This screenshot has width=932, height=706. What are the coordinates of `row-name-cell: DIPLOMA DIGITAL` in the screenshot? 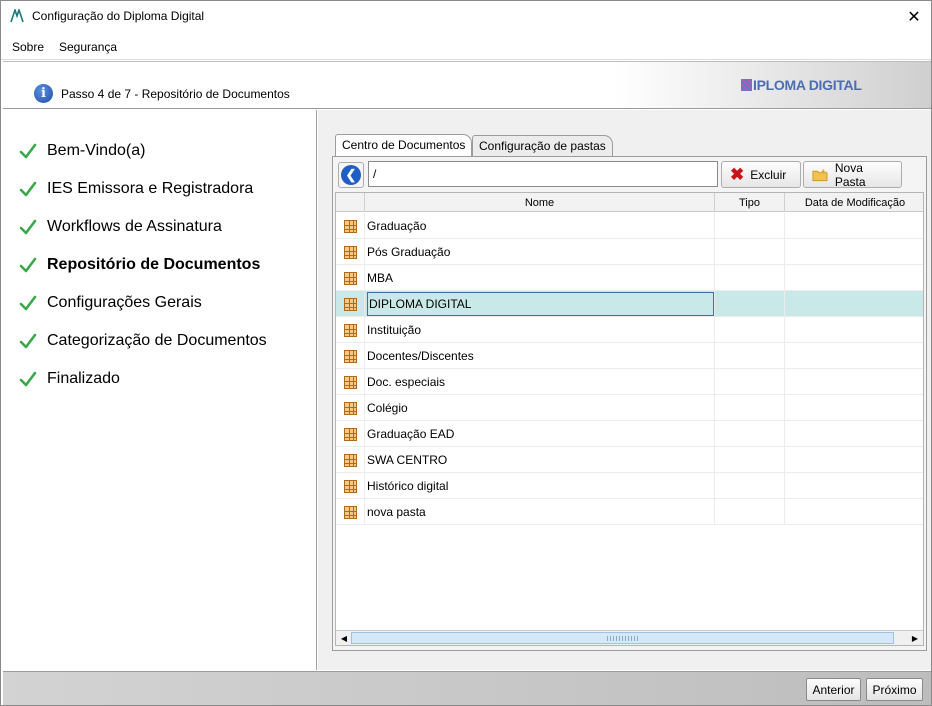 It's located at (540, 304).